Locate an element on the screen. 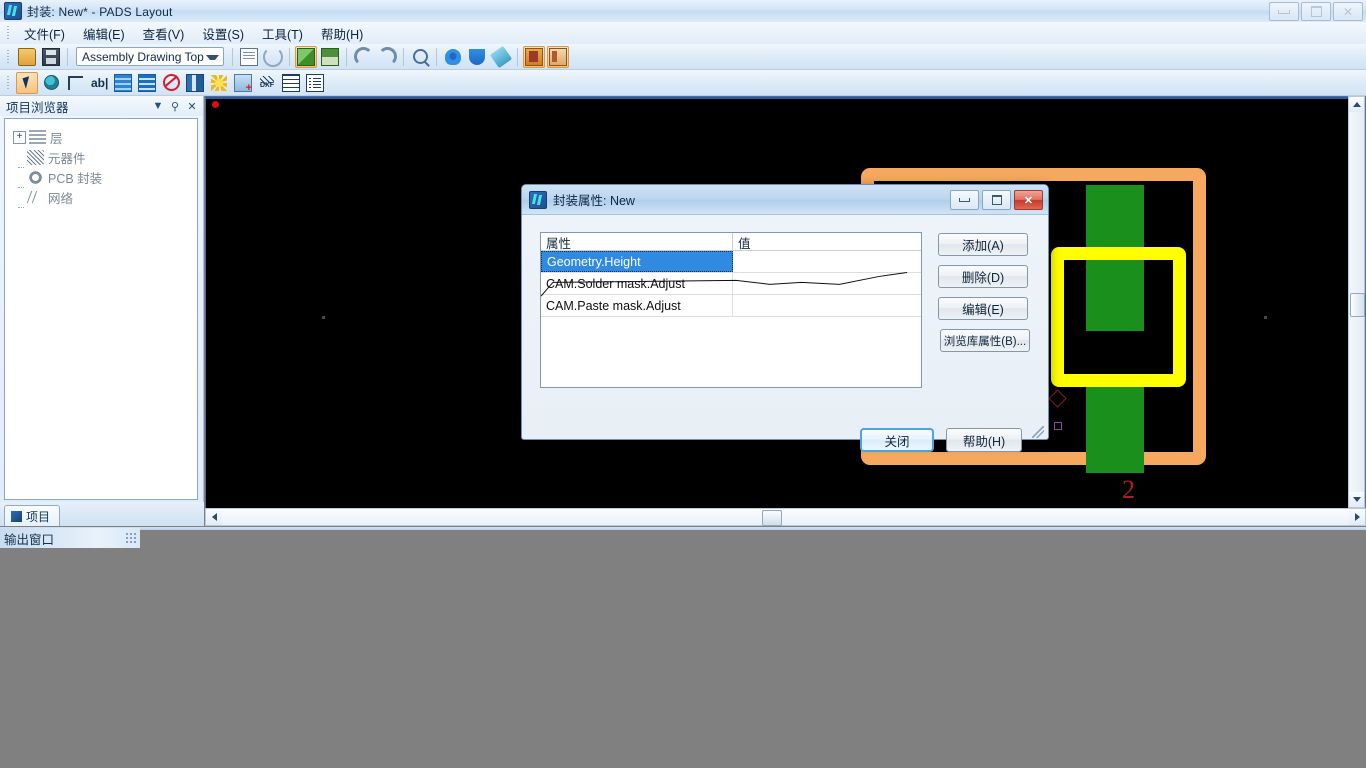 The image size is (1366, 768). save-file-button is located at coordinates (51, 57).